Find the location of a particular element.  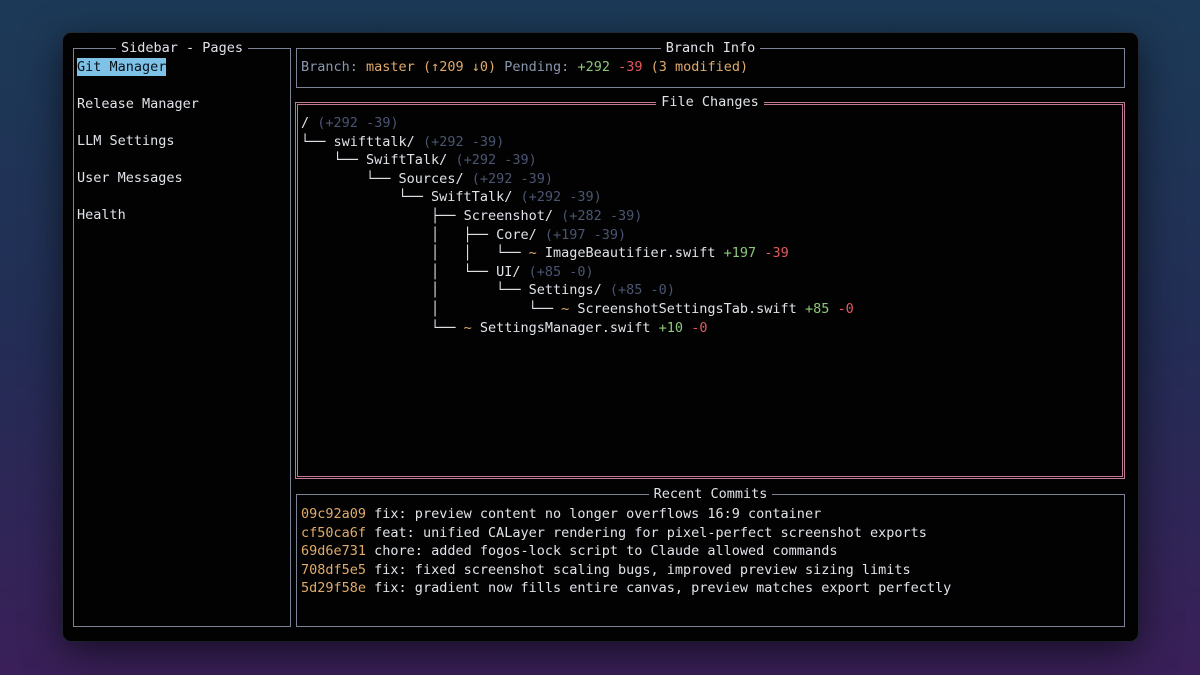

commit-hash: 69d6e731 is located at coordinates (334, 551).